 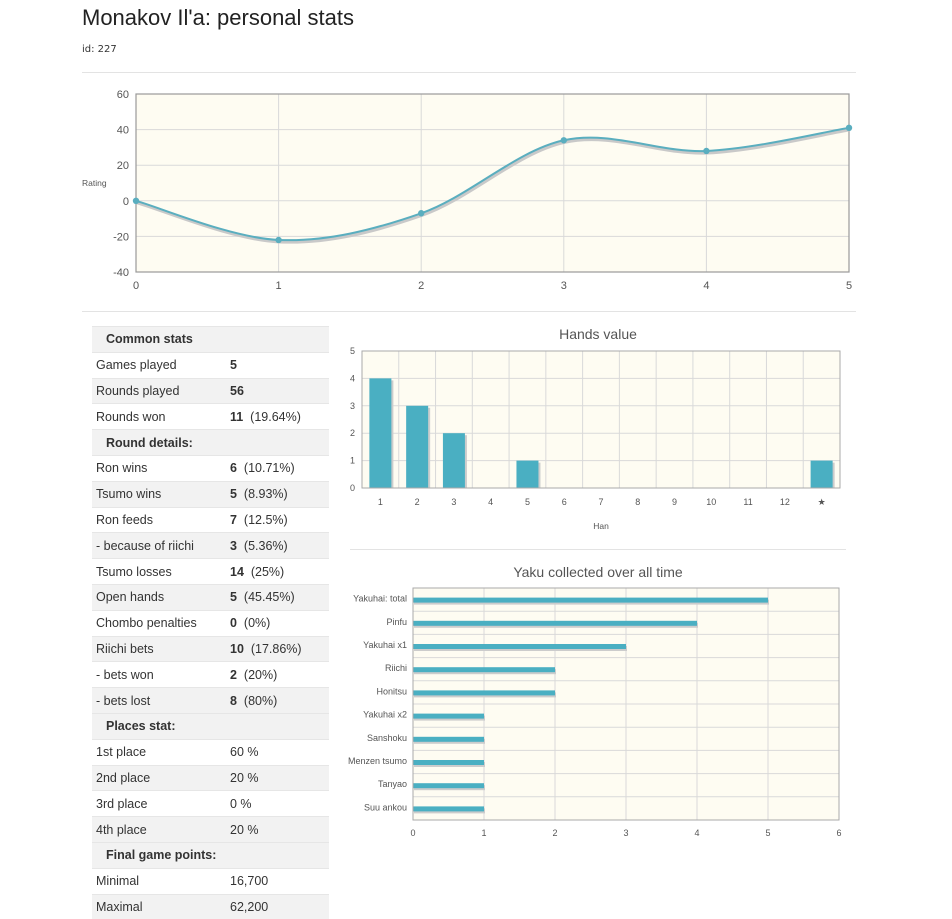 I want to click on stat-row: - bets won 2 (20%), so click(x=210, y=674).